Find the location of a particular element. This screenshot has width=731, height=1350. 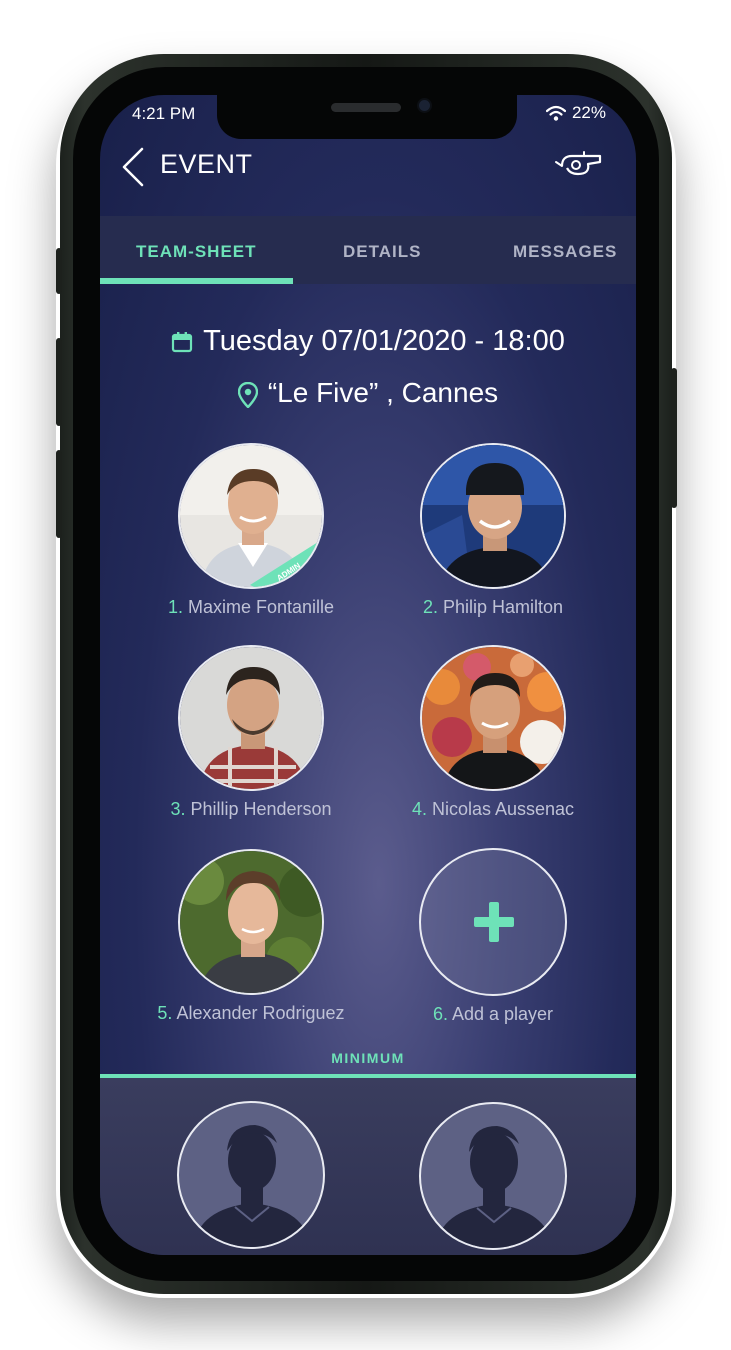

player-card-3: 3. Phillip Henderson is located at coordinates (251, 732).